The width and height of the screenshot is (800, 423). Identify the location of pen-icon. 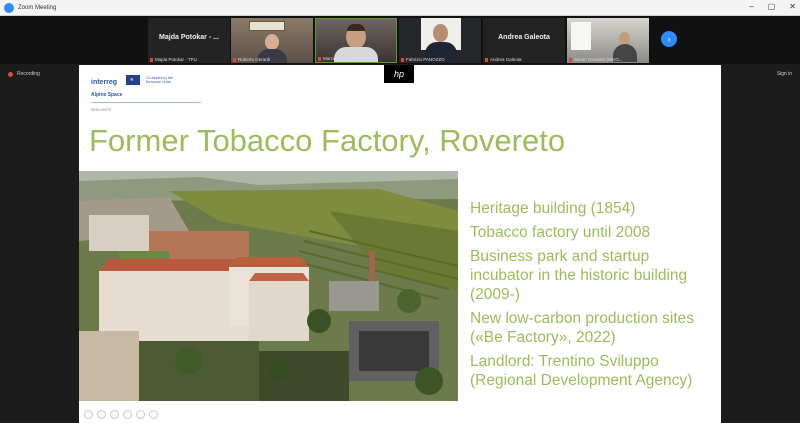
(114, 414).